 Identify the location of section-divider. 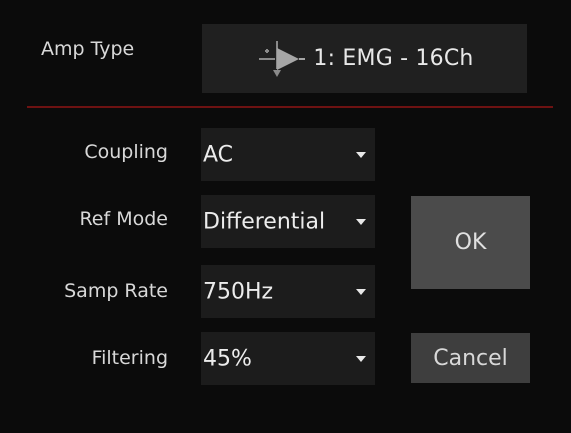
(290, 107).